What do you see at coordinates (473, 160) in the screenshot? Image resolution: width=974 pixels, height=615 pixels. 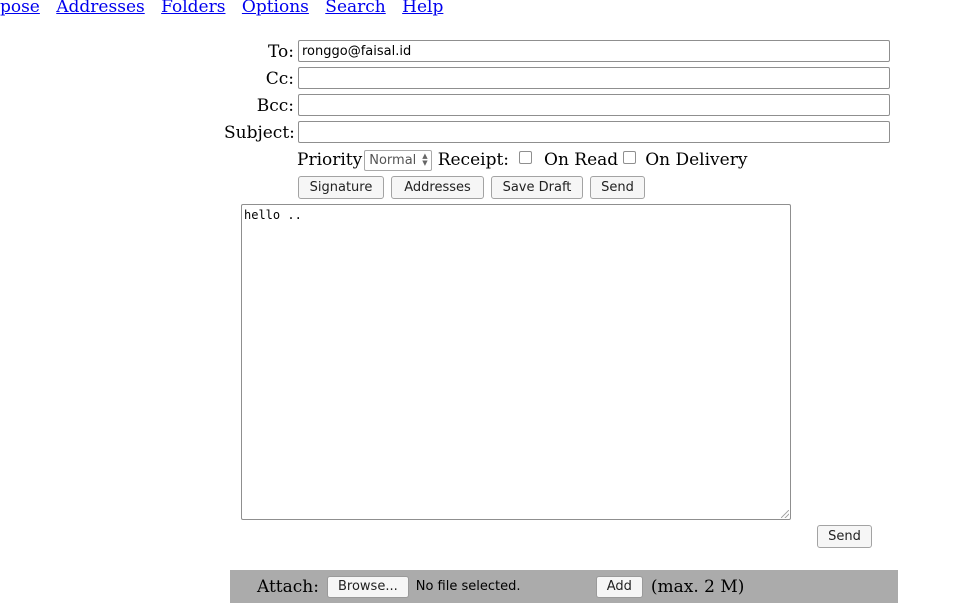 I see `receipt-label: Receipt:` at bounding box center [473, 160].